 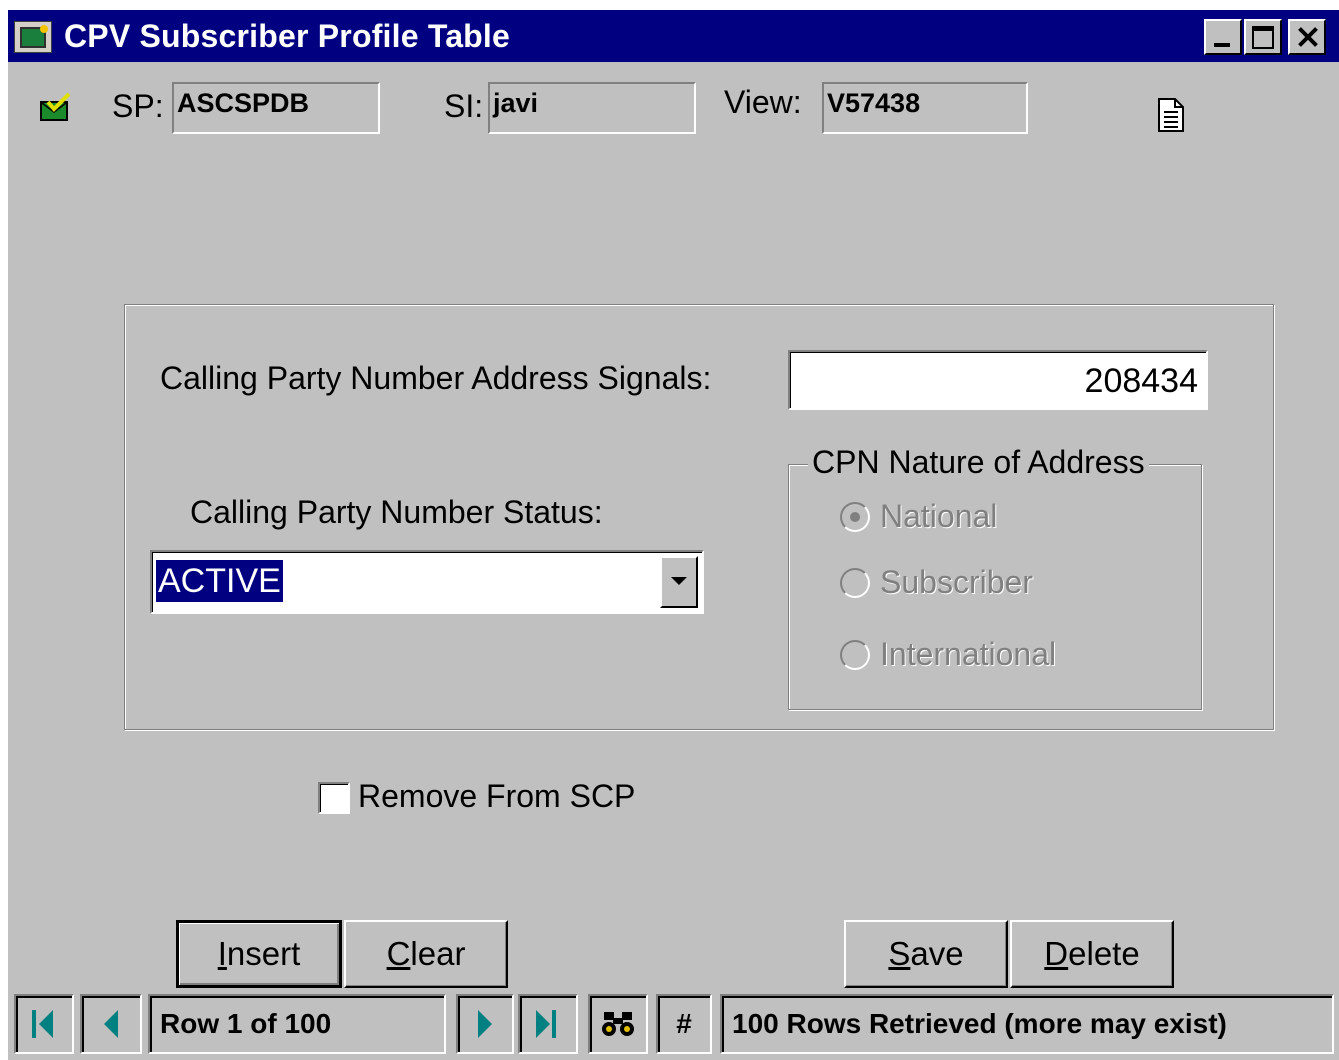 What do you see at coordinates (219, 581) in the screenshot?
I see `status-selected-value: ACTIVE` at bounding box center [219, 581].